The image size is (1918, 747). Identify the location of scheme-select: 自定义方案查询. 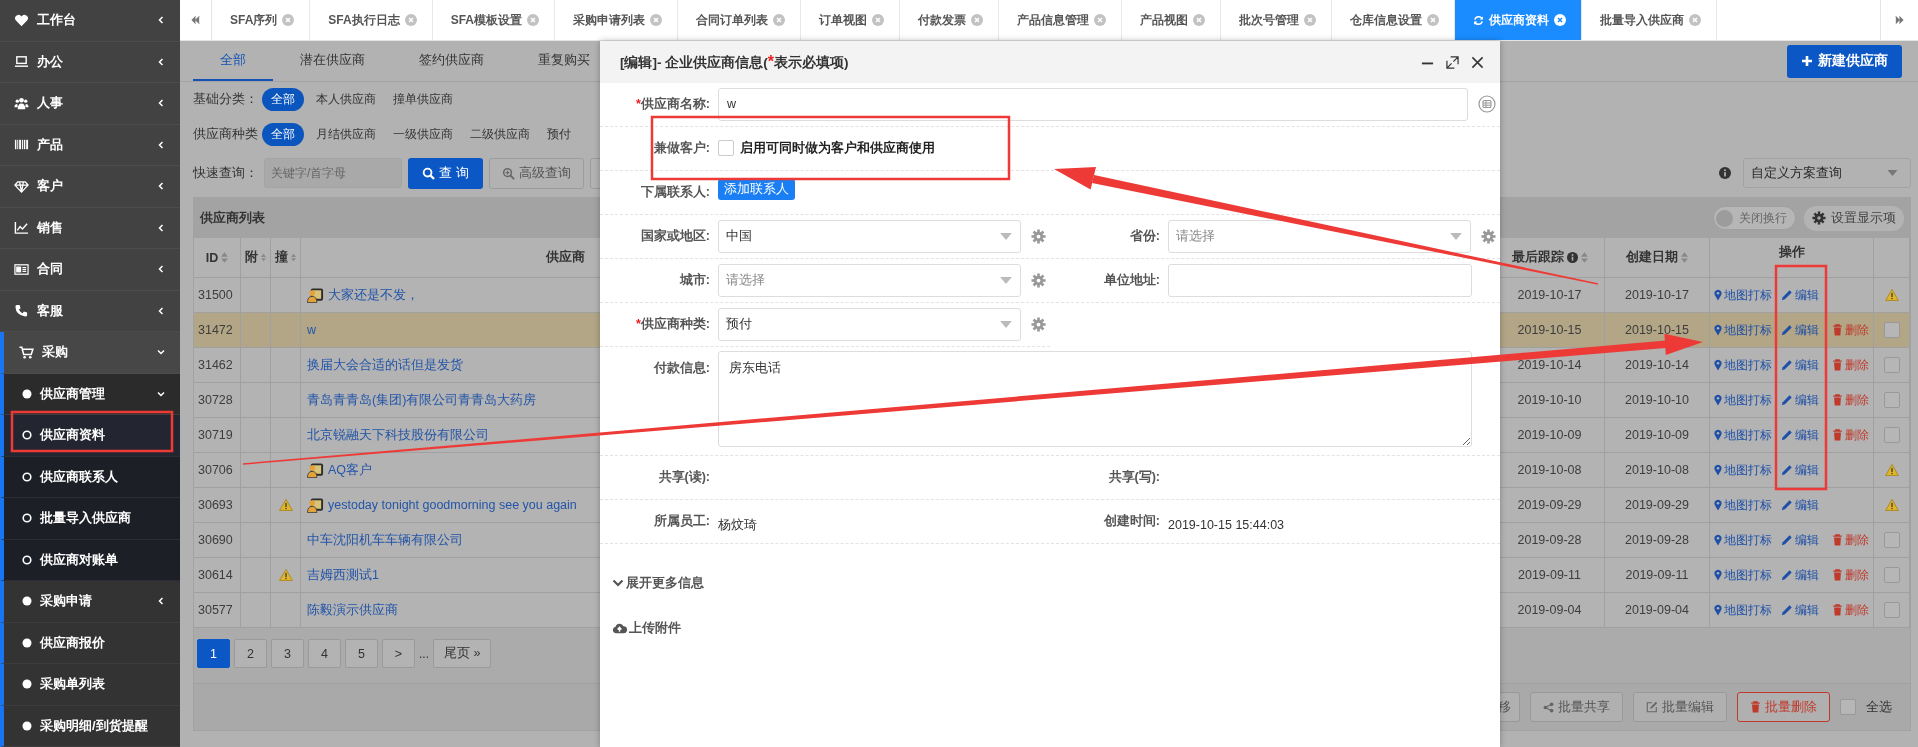
(1827, 173).